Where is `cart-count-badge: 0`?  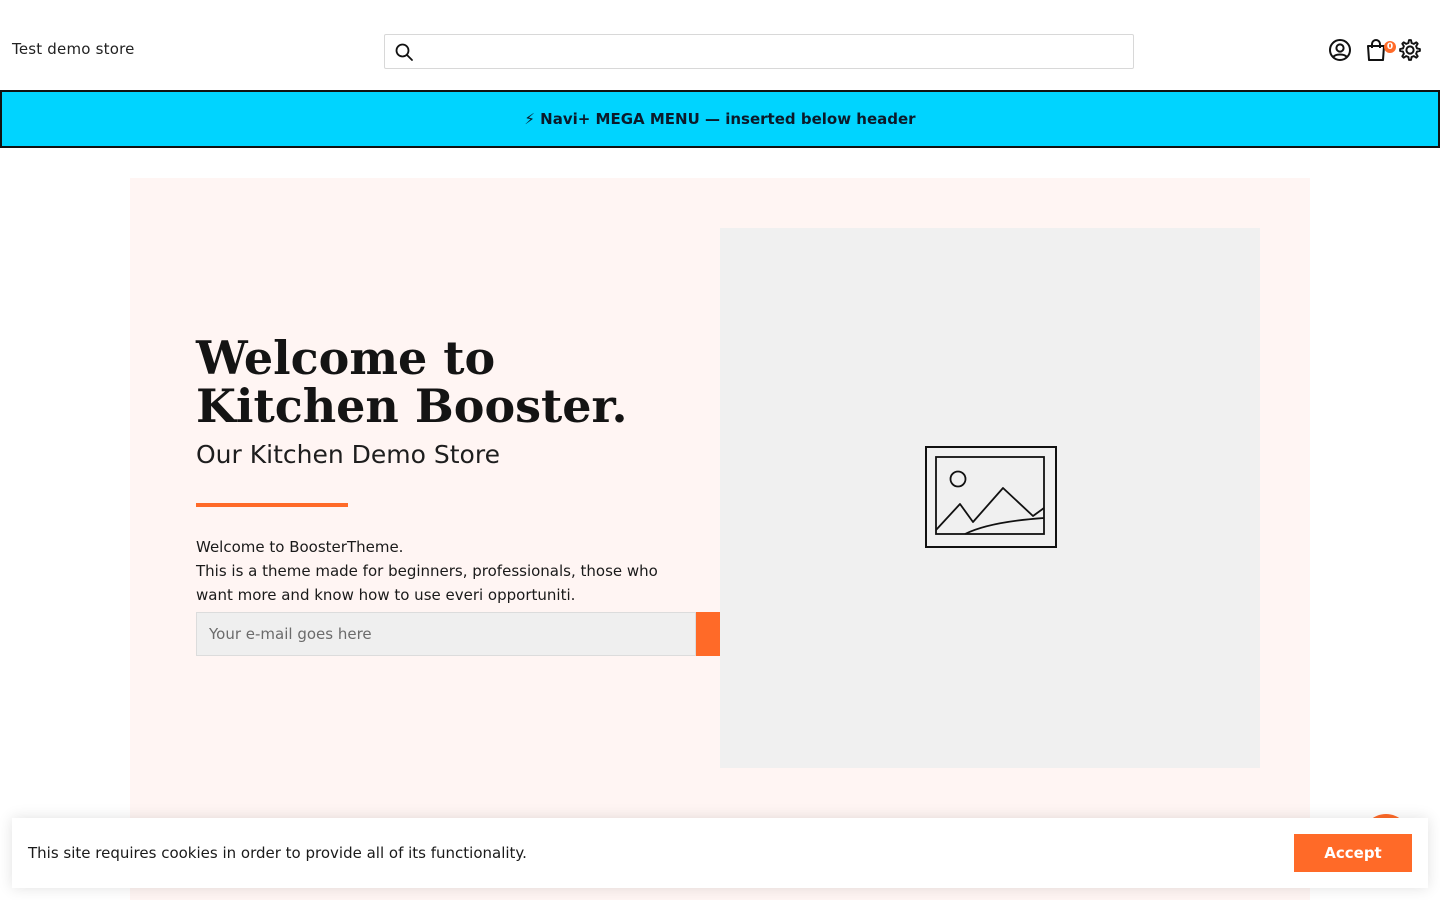
cart-count-badge: 0 is located at coordinates (1390, 47).